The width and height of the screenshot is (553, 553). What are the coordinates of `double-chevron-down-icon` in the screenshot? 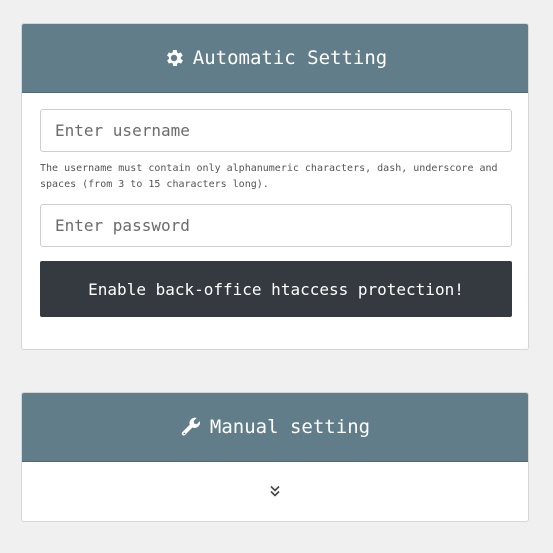 It's located at (275, 492).